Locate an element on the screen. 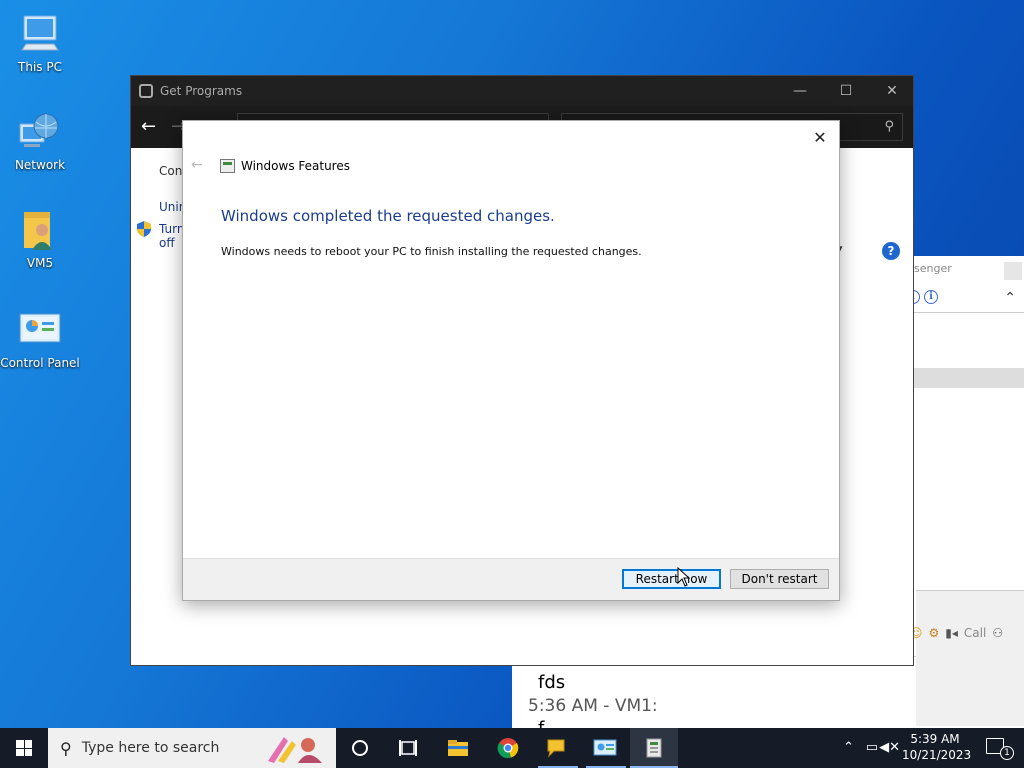  messenger-callbar: ☺ ⚙ ▮◂ Call ⚇ is located at coordinates (956, 633).